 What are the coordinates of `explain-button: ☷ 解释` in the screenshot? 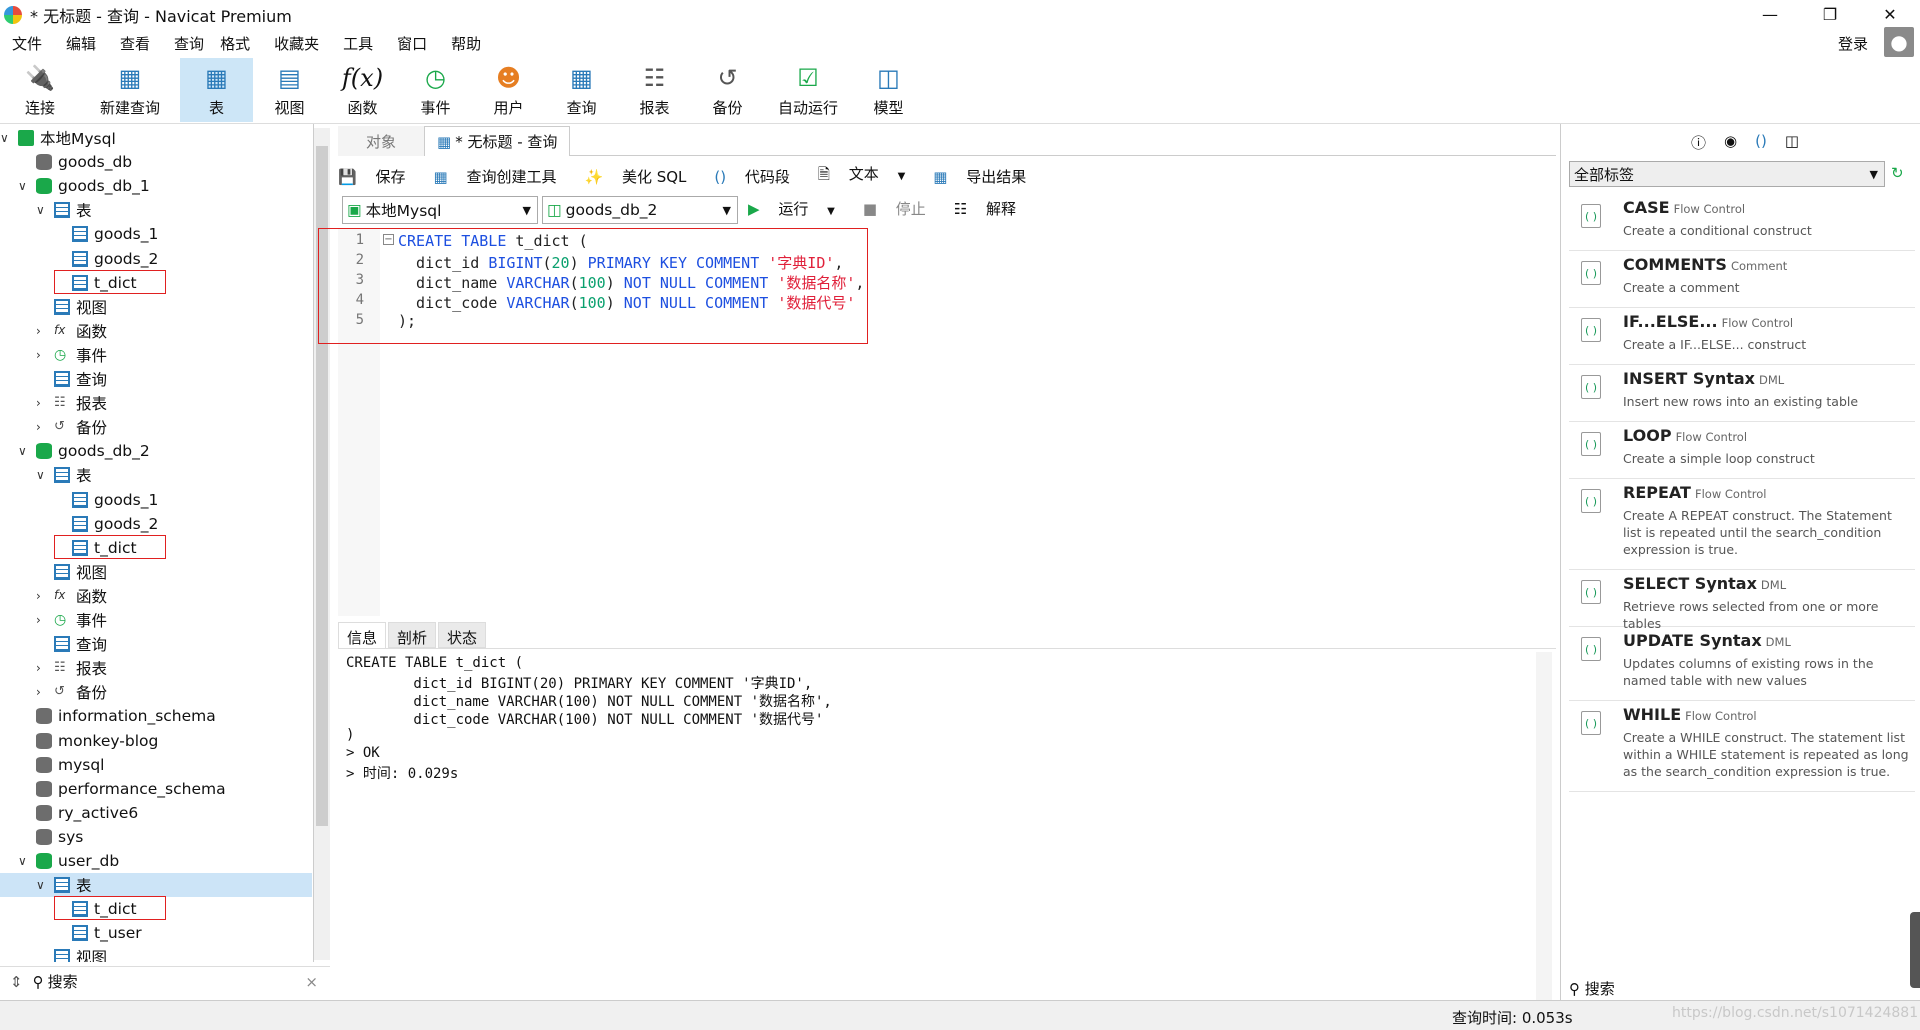 It's located at (992, 208).